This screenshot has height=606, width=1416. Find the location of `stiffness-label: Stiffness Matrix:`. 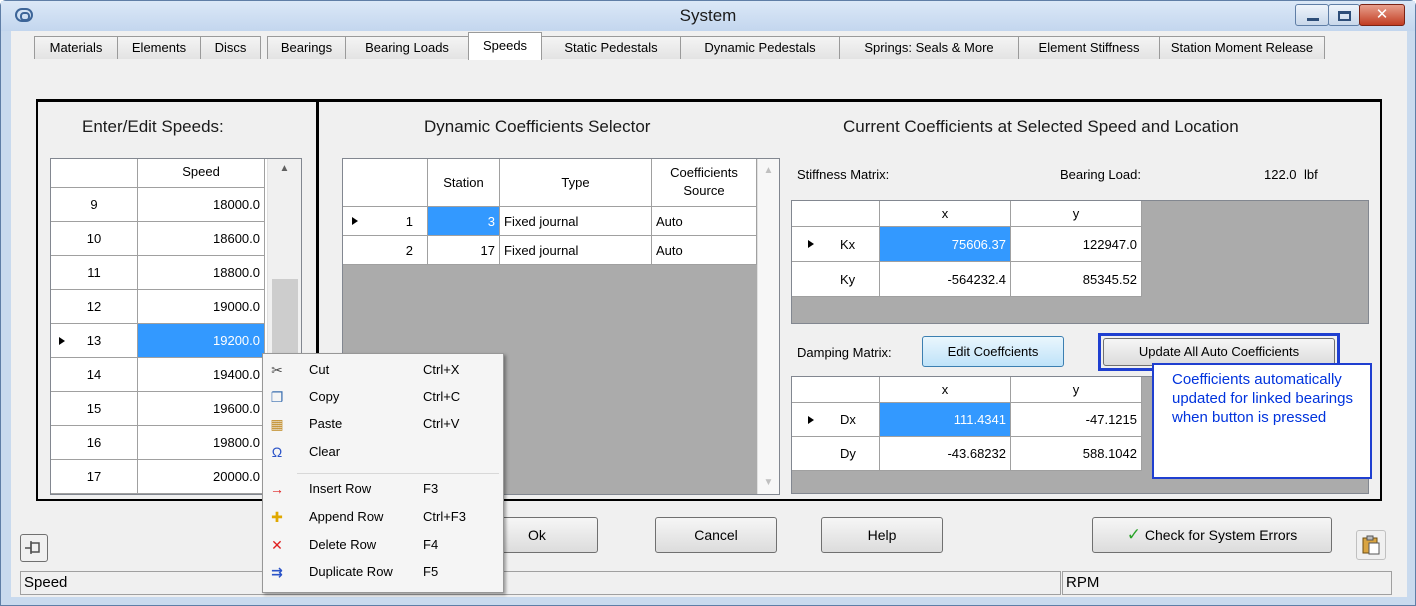

stiffness-label: Stiffness Matrix: is located at coordinates (843, 174).